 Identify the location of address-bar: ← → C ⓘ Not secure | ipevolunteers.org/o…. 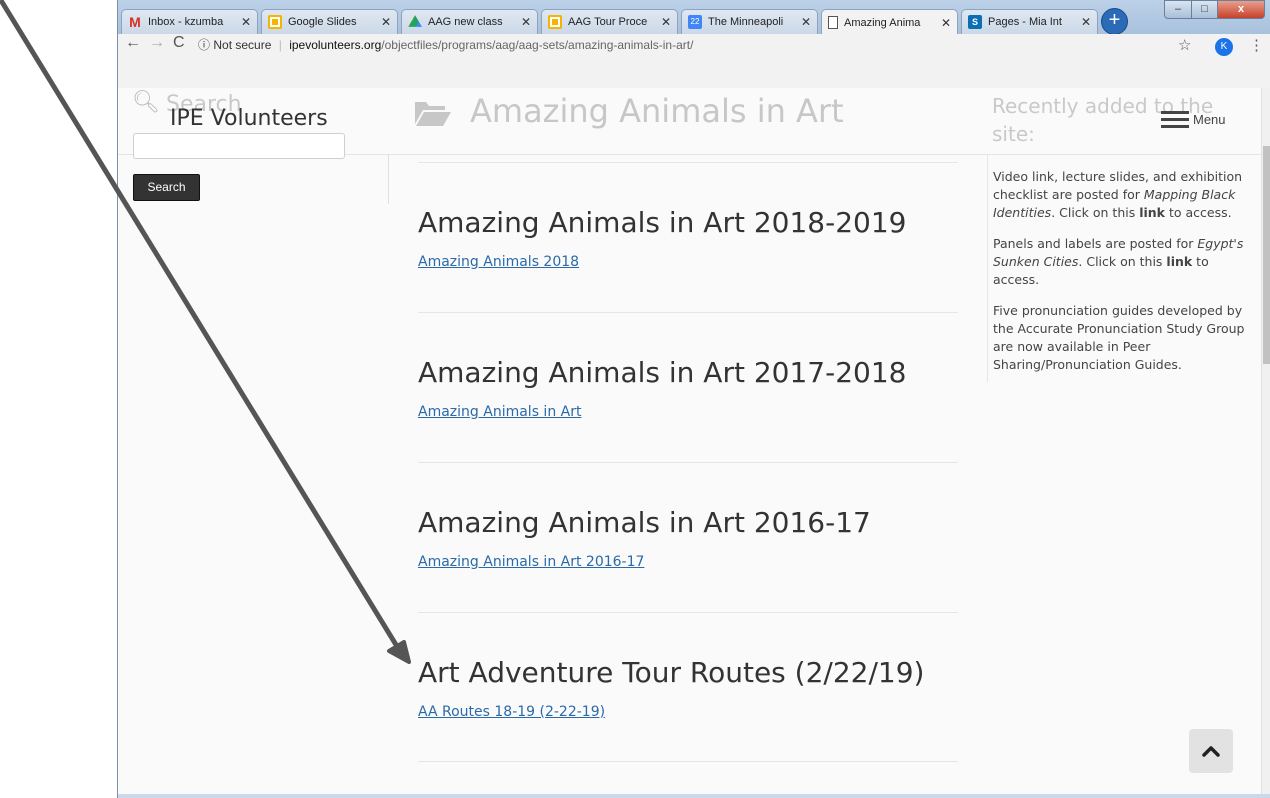
(694, 61).